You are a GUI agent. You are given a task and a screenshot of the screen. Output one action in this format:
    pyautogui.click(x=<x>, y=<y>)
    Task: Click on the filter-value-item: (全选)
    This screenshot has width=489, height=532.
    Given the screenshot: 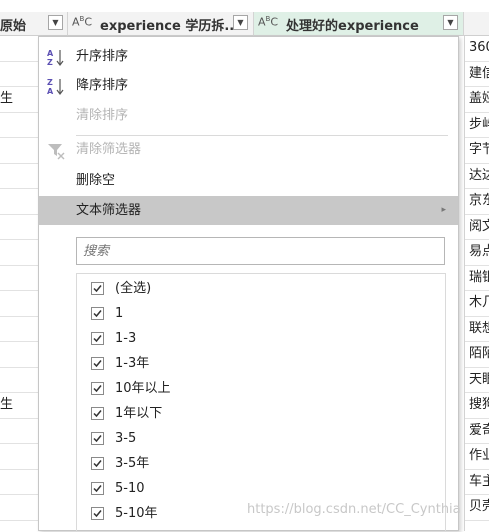 What is the action you would take?
    pyautogui.click(x=257, y=288)
    